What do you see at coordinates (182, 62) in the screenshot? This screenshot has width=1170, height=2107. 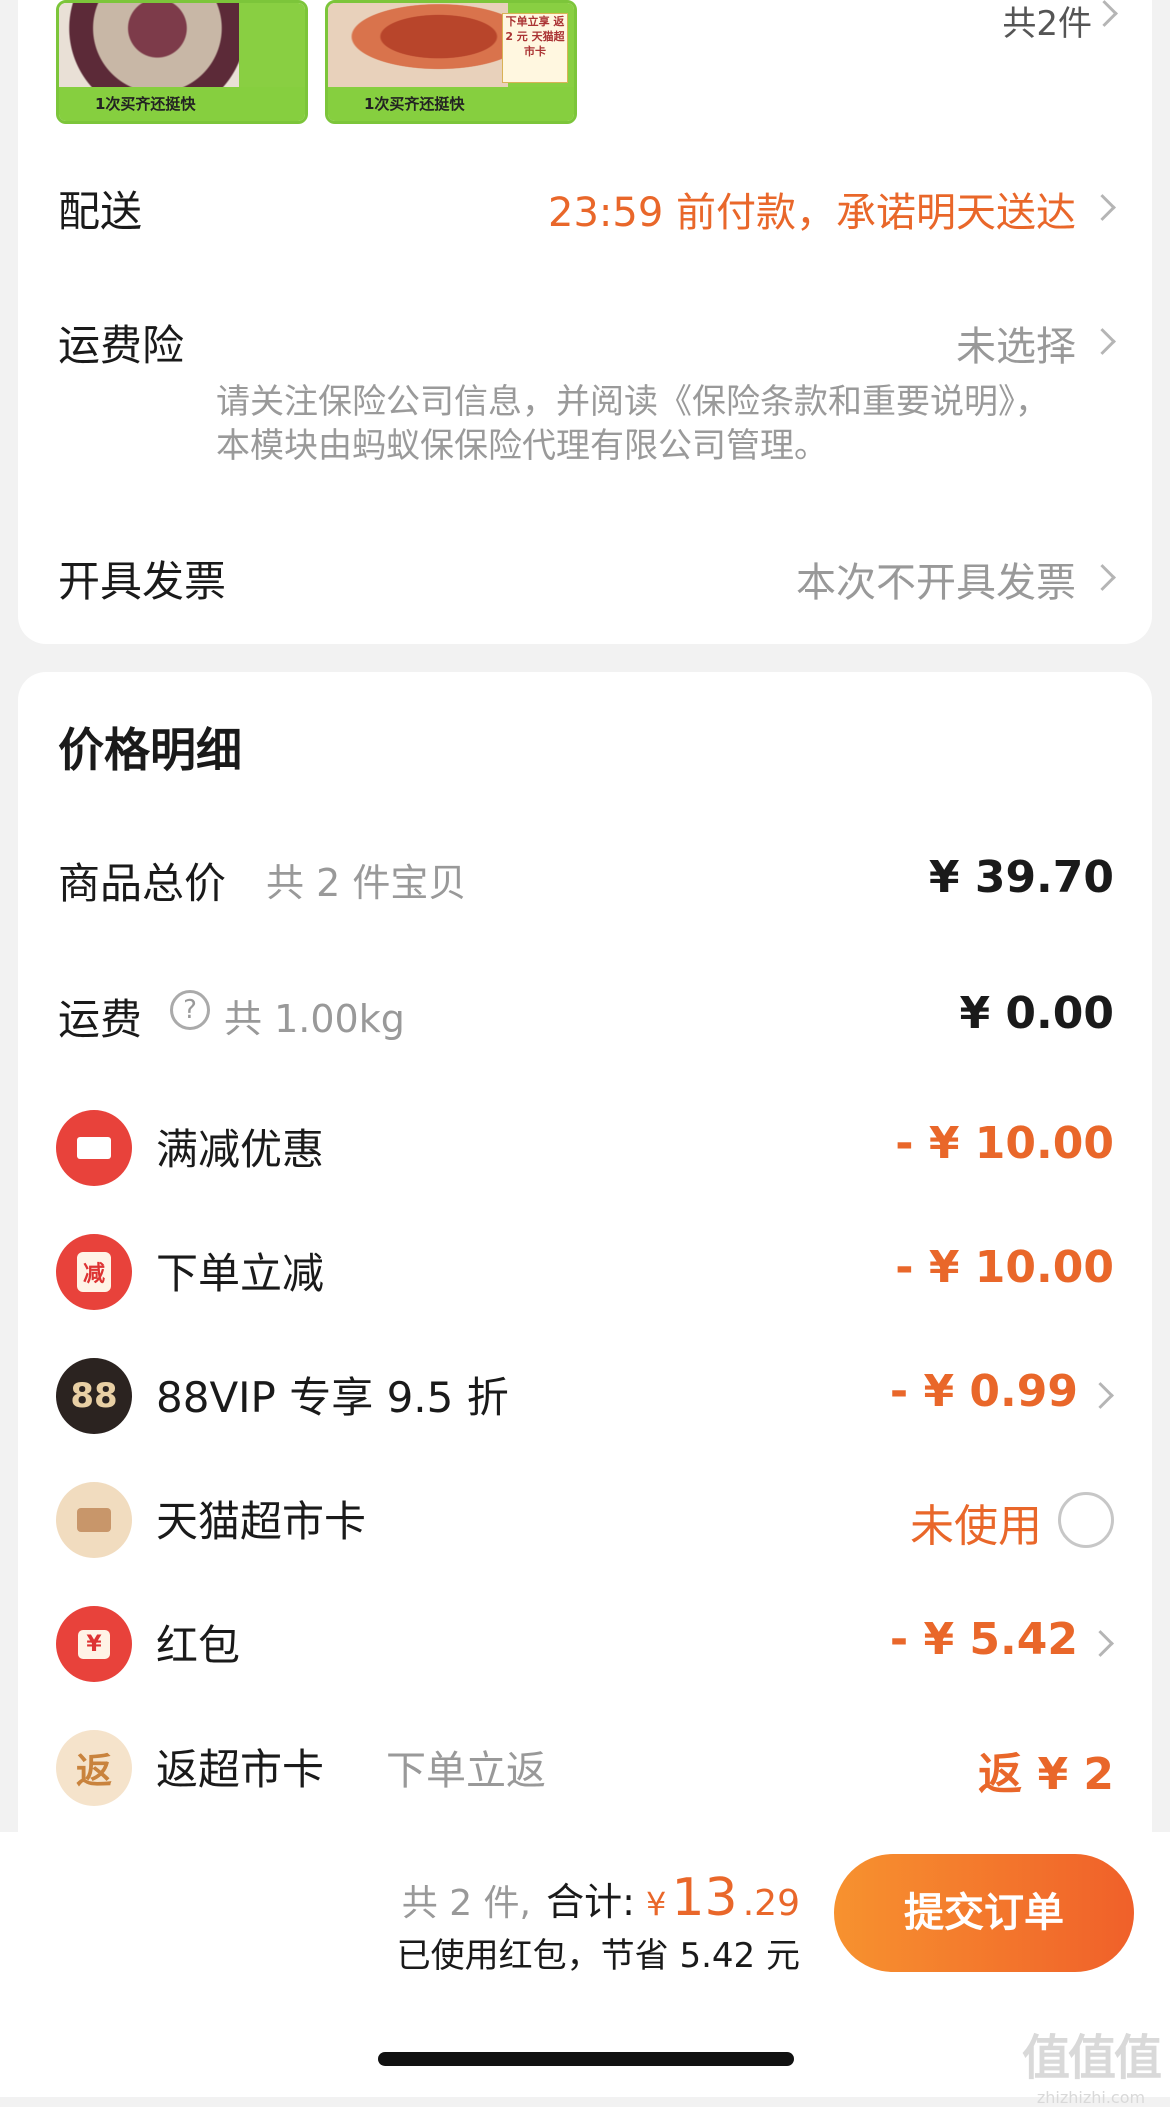 I see `product-thumbnail-1: 1次买齐还挺快` at bounding box center [182, 62].